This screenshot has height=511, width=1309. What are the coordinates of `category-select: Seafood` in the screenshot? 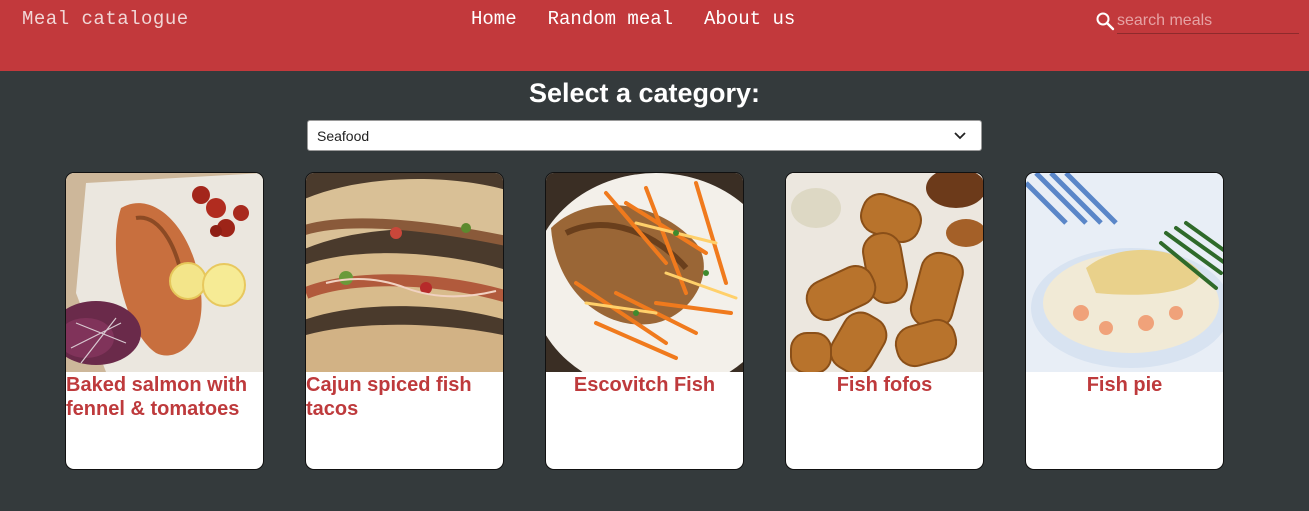 It's located at (644, 135).